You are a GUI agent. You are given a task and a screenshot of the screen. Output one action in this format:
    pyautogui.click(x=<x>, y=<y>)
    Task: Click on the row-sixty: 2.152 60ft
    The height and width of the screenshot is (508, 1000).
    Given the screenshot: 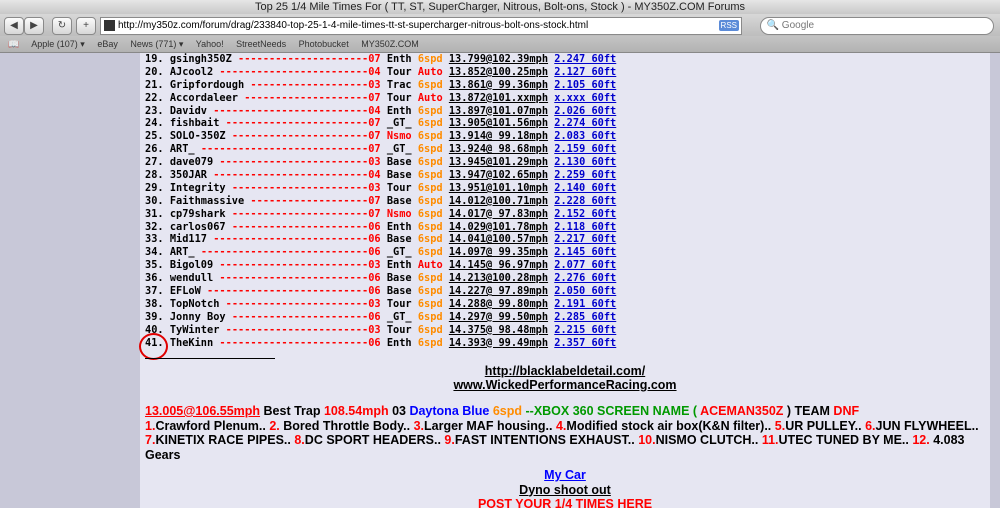 What is the action you would take?
    pyautogui.click(x=585, y=214)
    